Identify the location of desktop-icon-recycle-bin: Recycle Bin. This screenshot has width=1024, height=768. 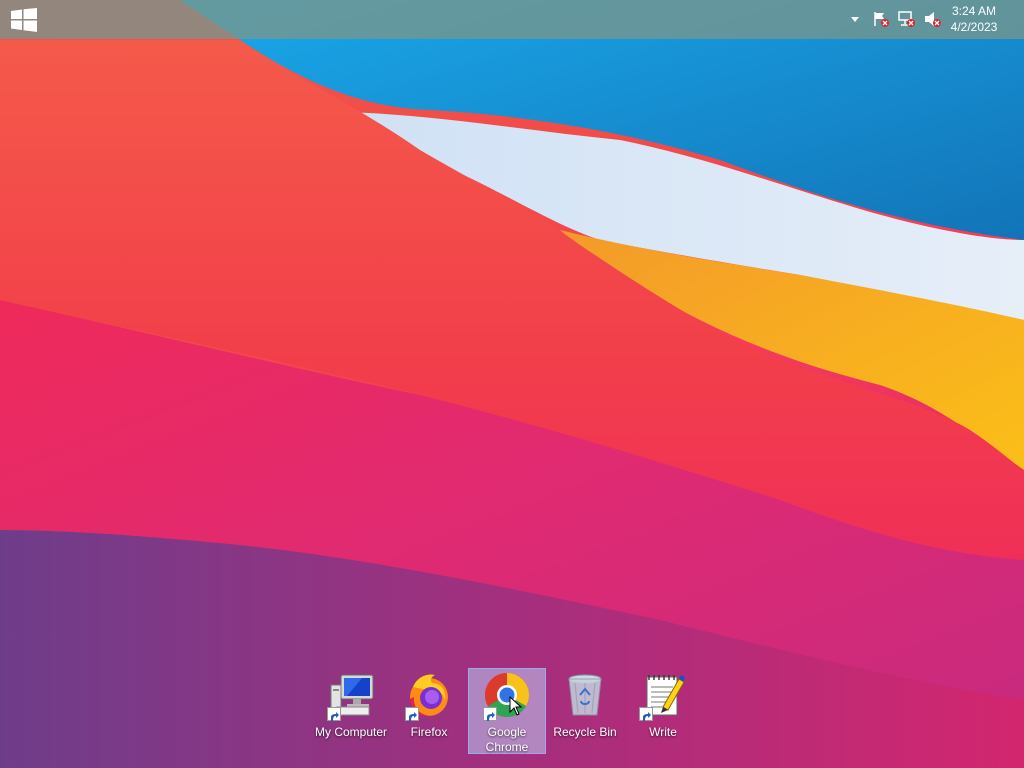
(585, 711).